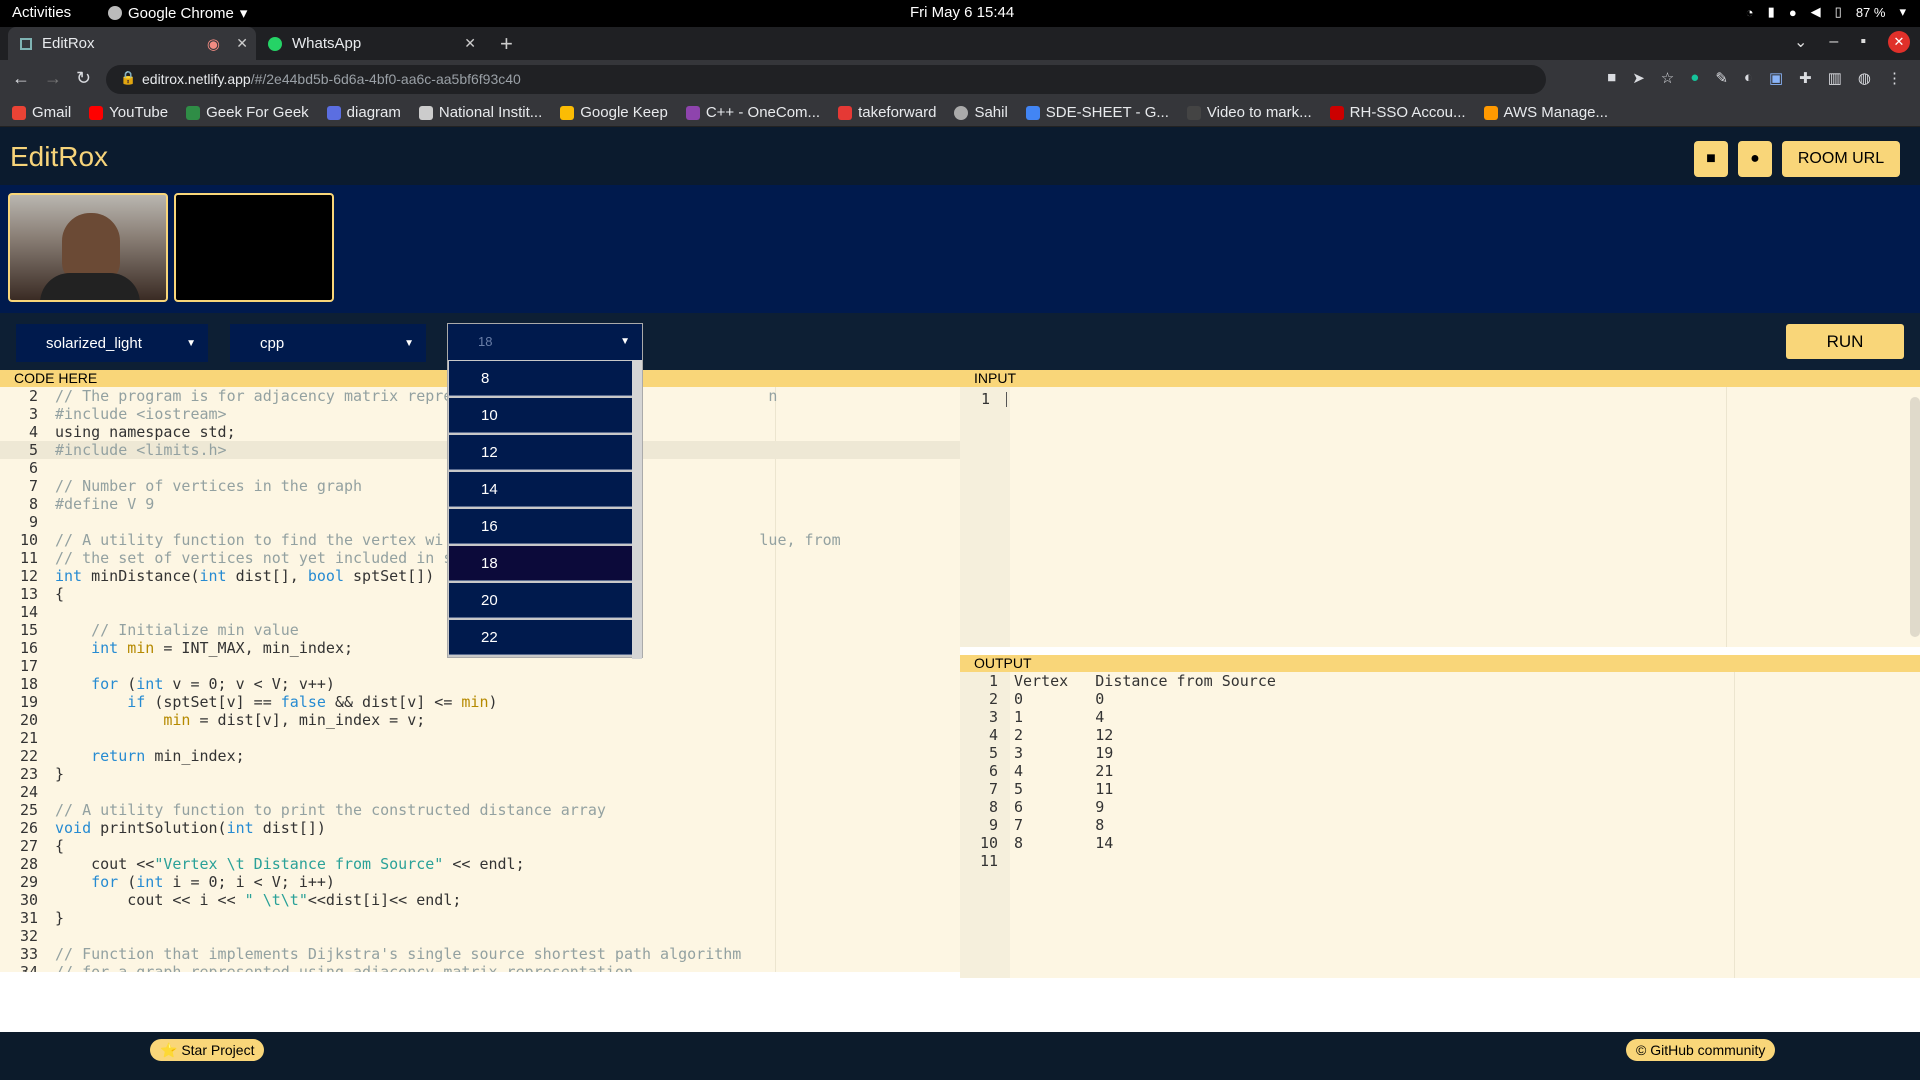  Describe the element at coordinates (243, 13) in the screenshot. I see `caret-down-icon: ▾` at that location.